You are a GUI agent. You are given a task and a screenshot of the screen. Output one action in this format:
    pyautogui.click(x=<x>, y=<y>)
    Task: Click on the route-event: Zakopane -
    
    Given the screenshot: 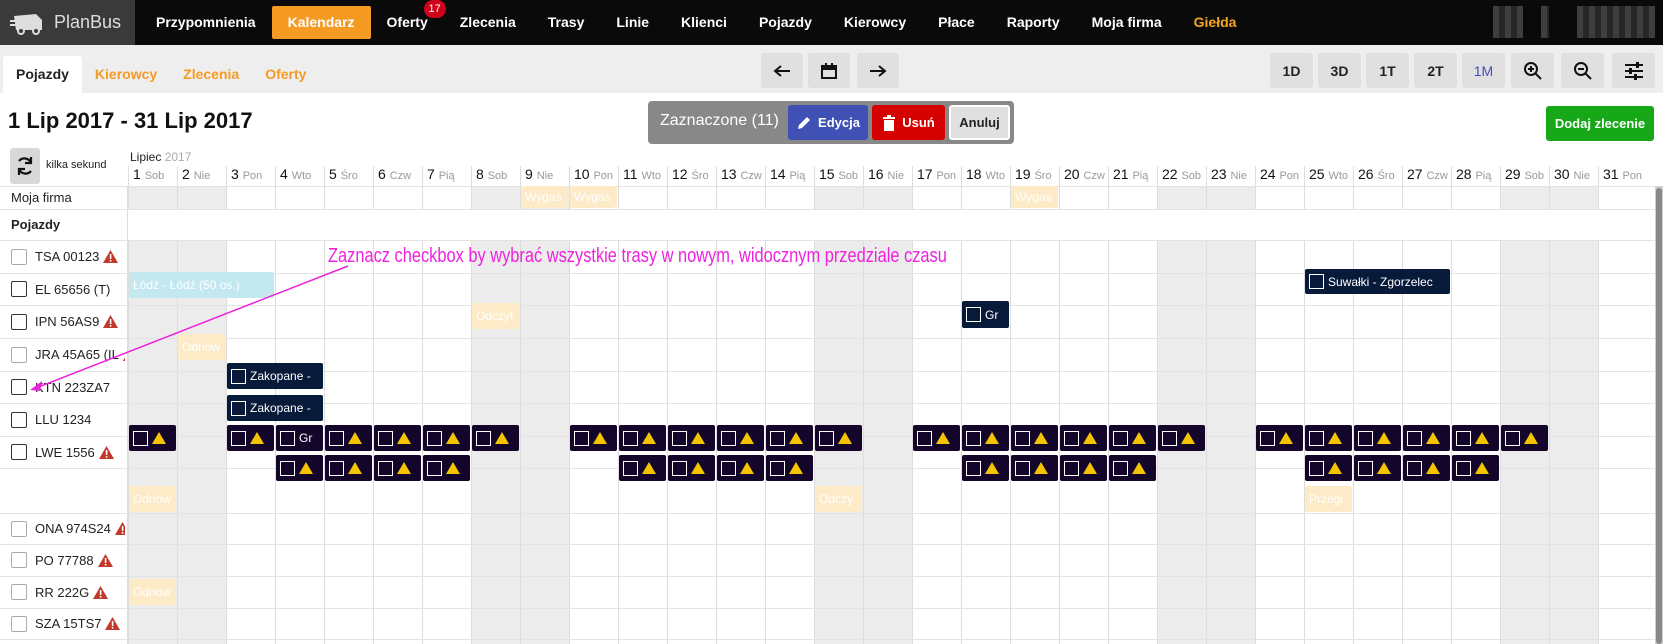 What is the action you would take?
    pyautogui.click(x=275, y=376)
    